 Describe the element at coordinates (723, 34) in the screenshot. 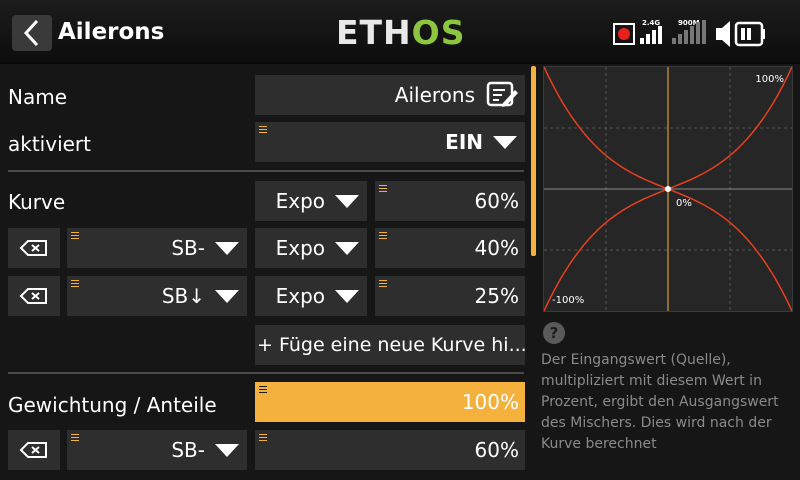

I see `speaker-icon` at that location.